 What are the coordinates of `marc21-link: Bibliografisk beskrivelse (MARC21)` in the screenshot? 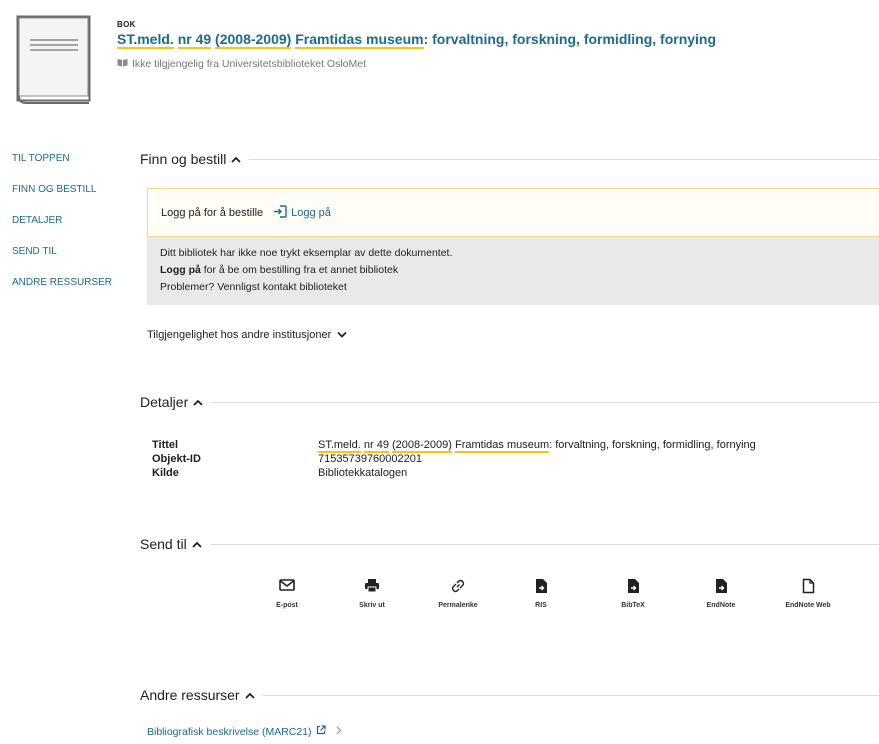 It's located at (244, 731).